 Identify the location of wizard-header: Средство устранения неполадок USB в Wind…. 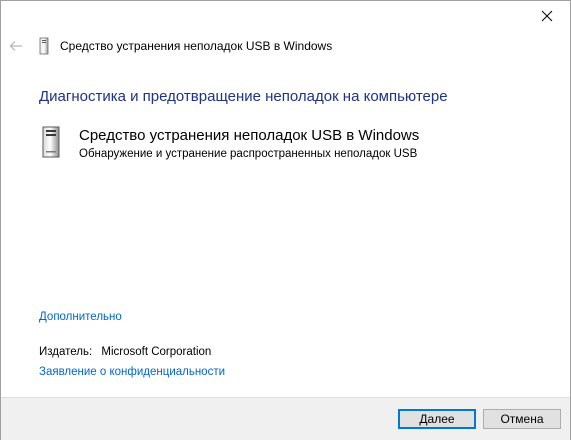
(285, 47).